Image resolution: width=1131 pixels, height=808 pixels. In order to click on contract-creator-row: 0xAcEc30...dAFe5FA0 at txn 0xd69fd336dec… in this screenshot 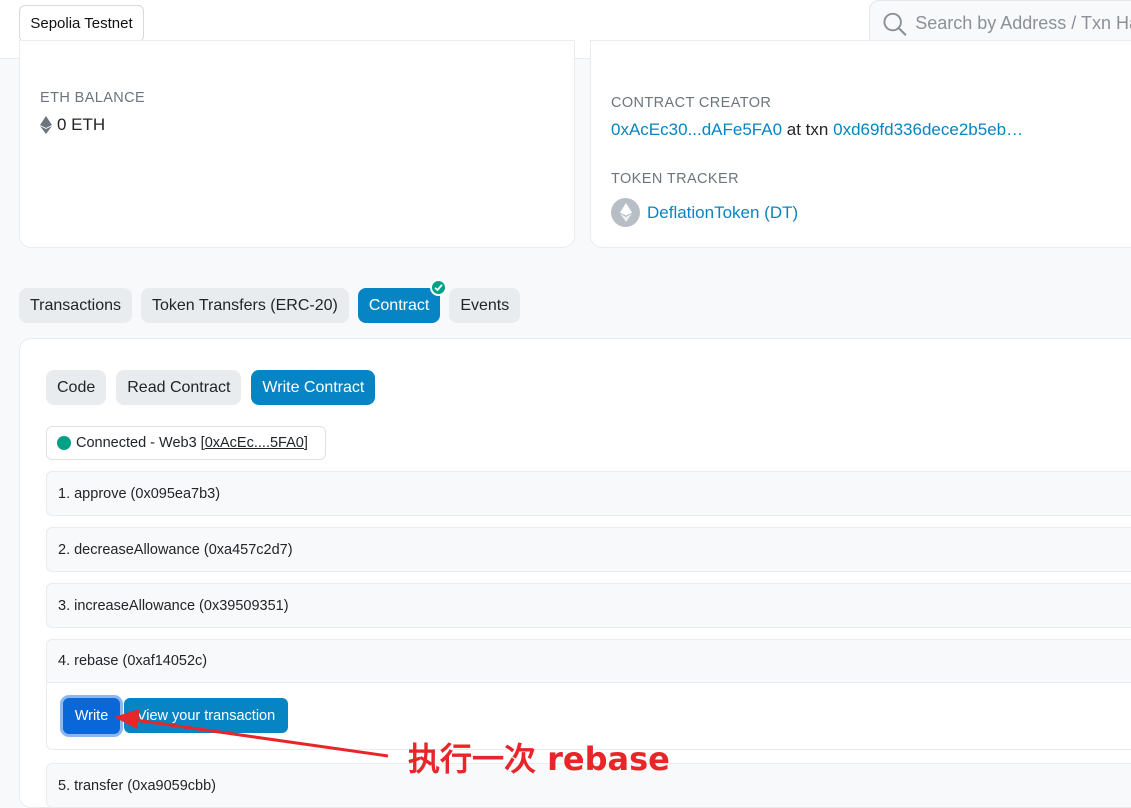, I will do `click(817, 130)`.